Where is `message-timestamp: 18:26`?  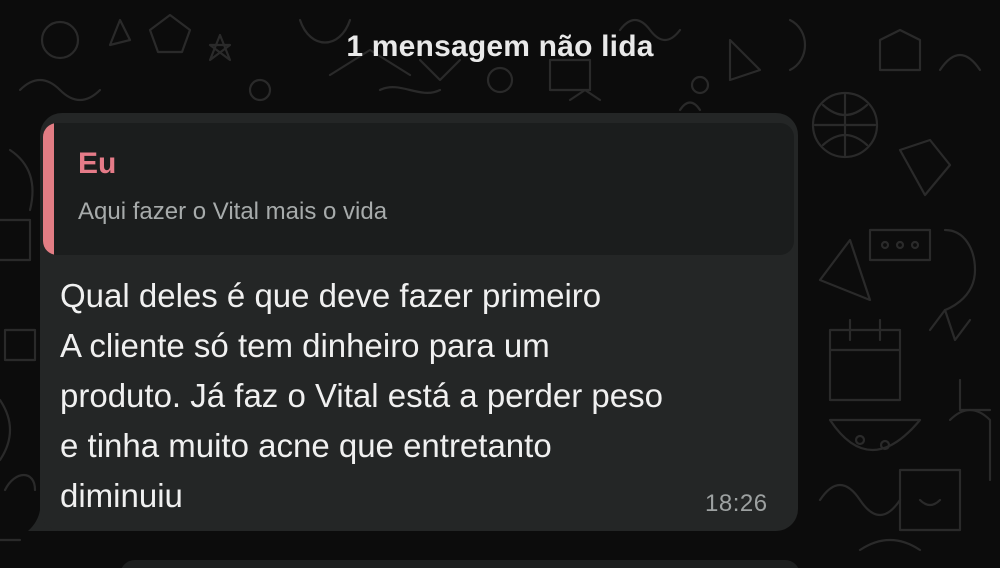 message-timestamp: 18:26 is located at coordinates (736, 503).